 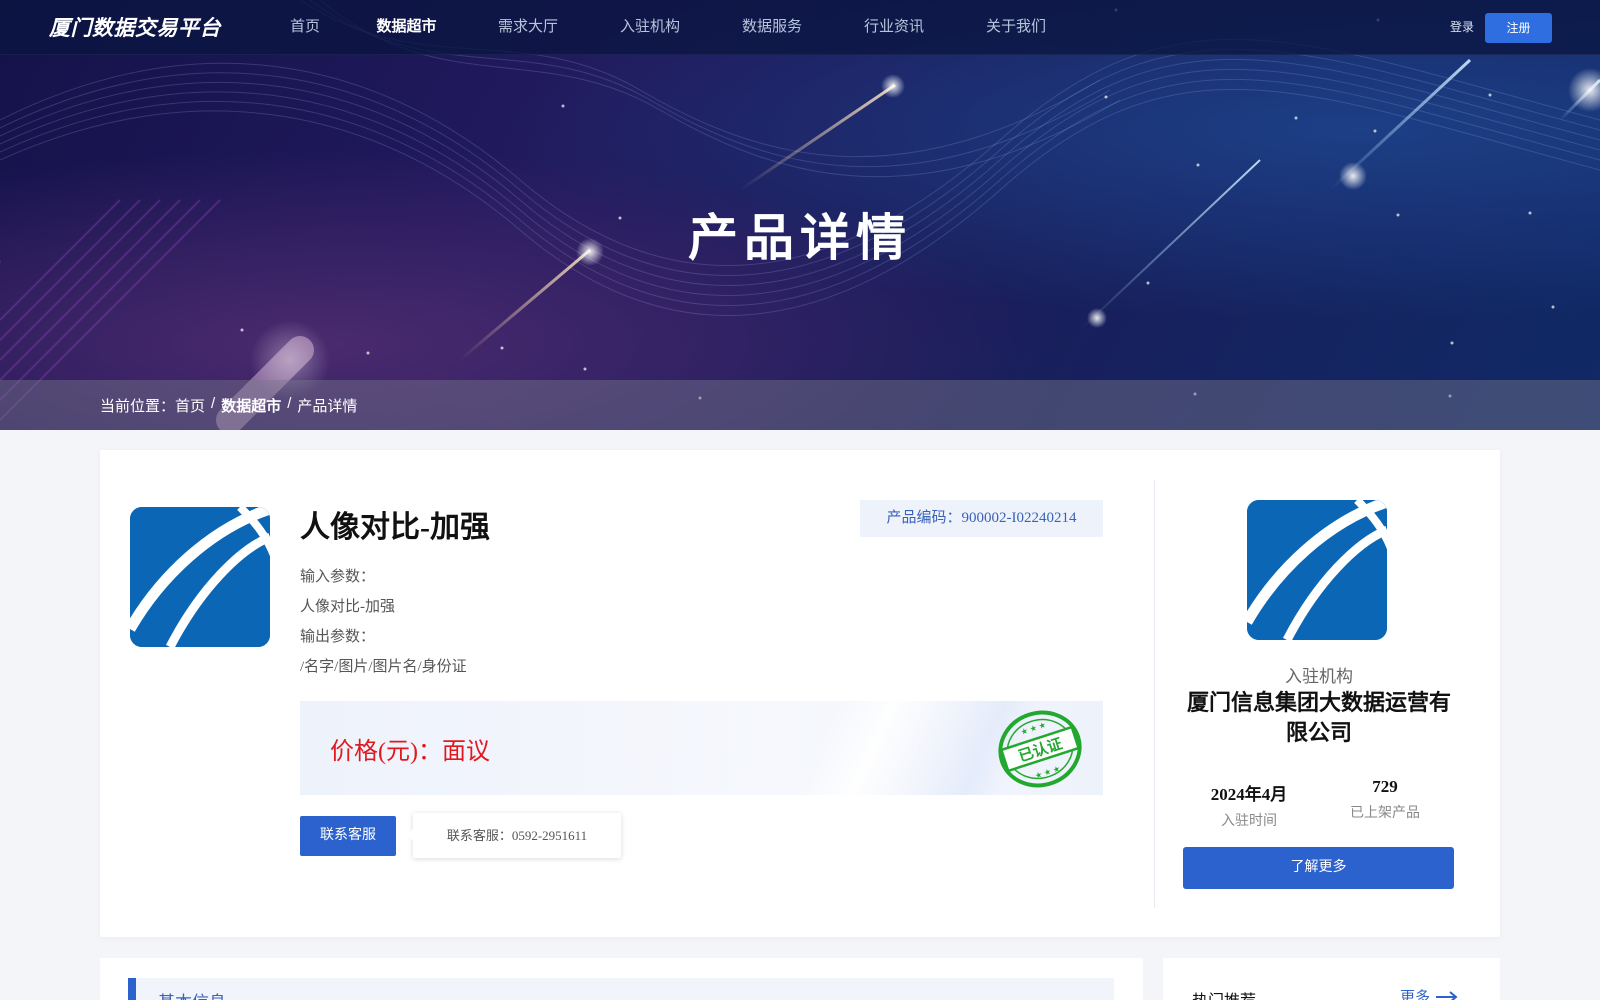 I want to click on institution-logo, so click(x=1317, y=570).